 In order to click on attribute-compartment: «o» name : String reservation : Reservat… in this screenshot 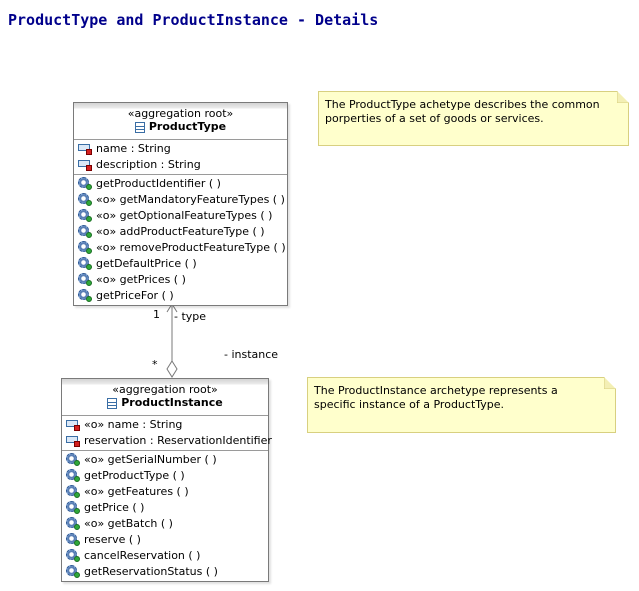, I will do `click(167, 433)`.